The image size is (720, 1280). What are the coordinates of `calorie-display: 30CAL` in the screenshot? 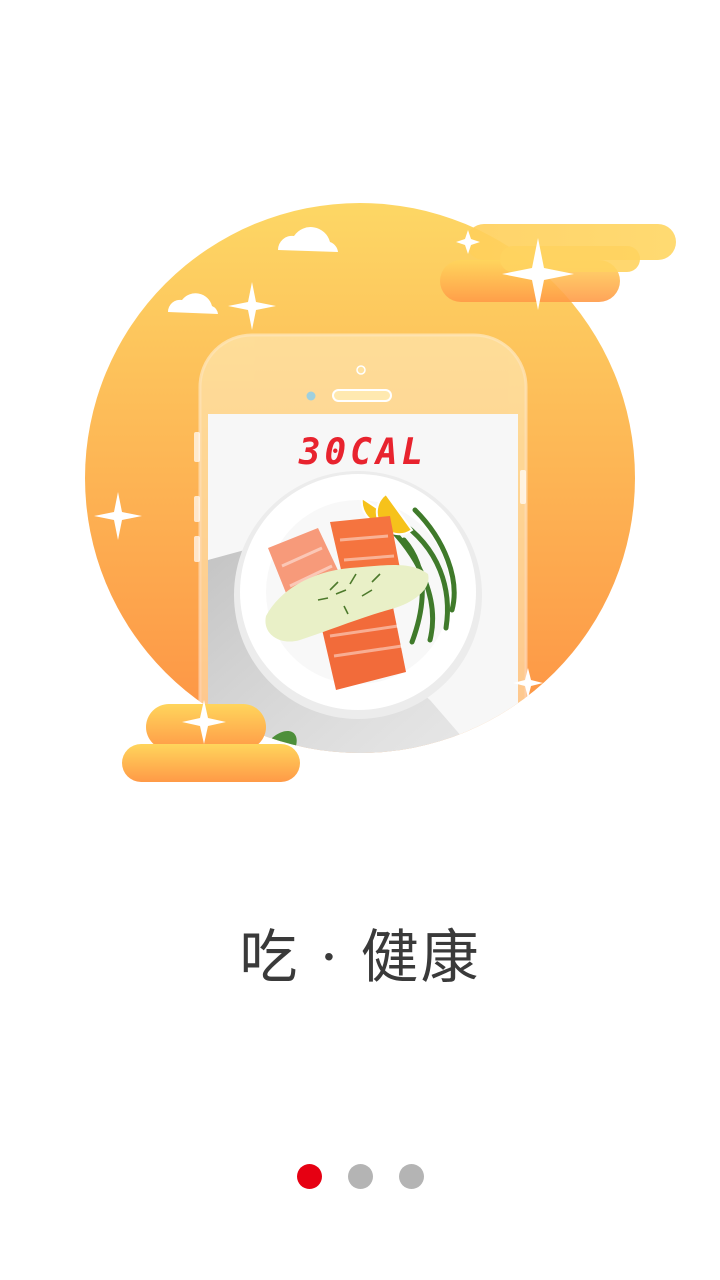 It's located at (362, 452).